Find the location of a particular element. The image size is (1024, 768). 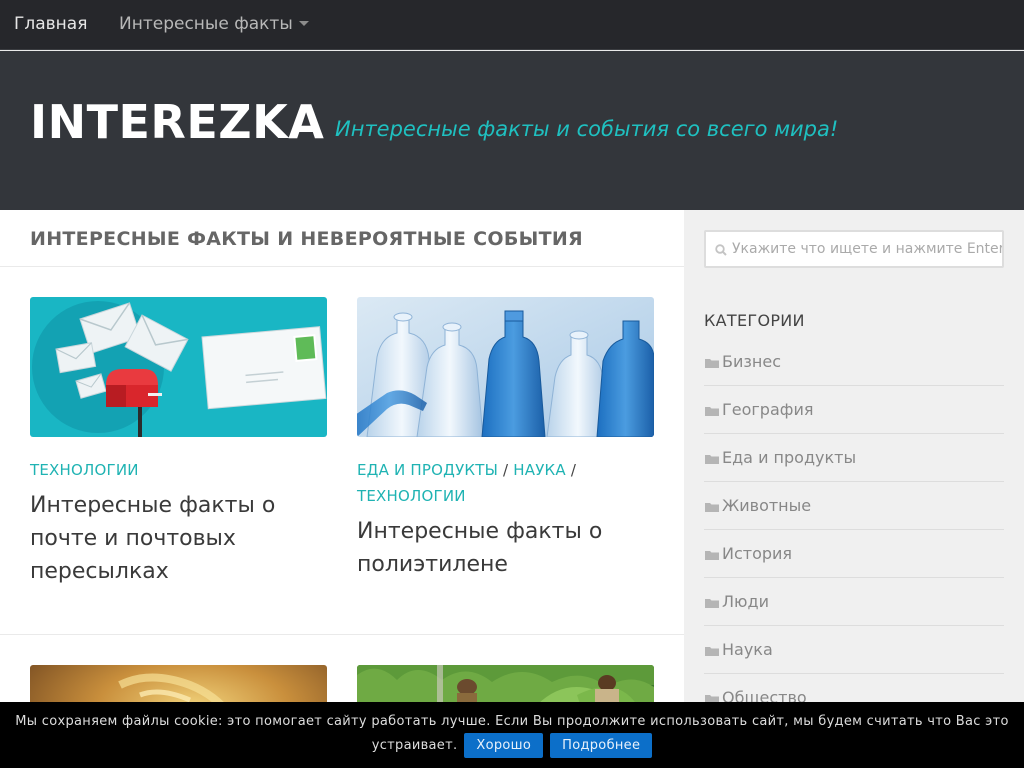

page-title-bar: ИНТЕРЕСНЫЕ ФАКТЫ И НЕВЕРОЯТНЫЕ СОБЫТИЯ is located at coordinates (342, 238).